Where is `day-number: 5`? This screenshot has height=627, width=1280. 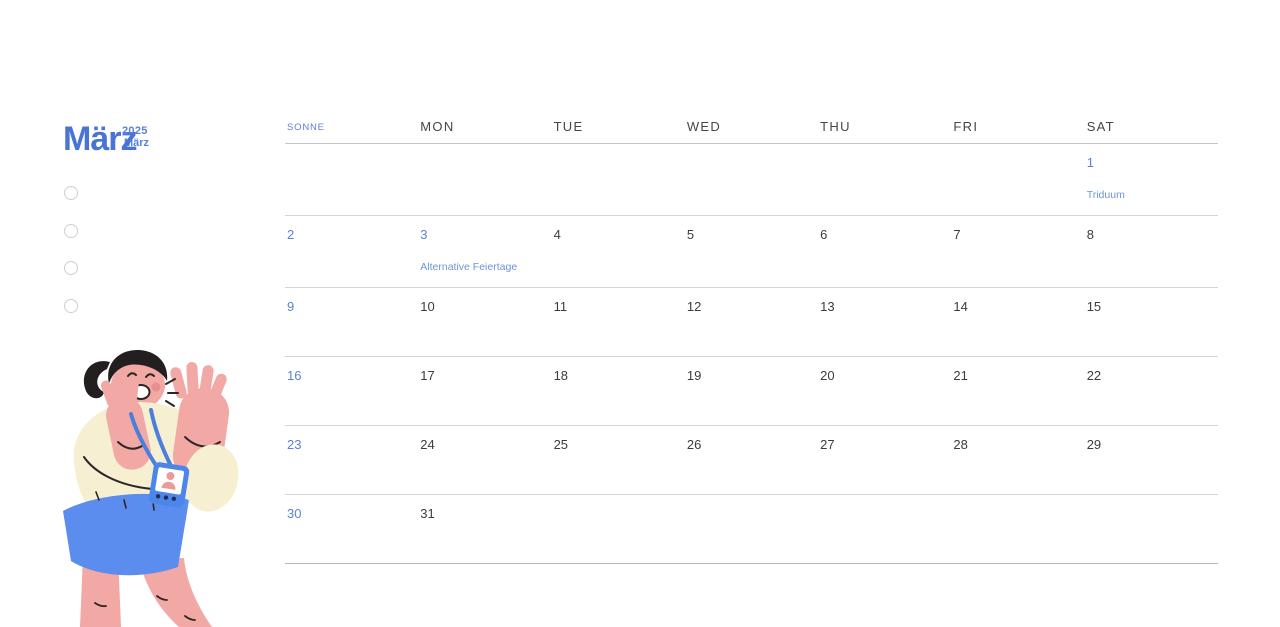
day-number: 5 is located at coordinates (690, 234).